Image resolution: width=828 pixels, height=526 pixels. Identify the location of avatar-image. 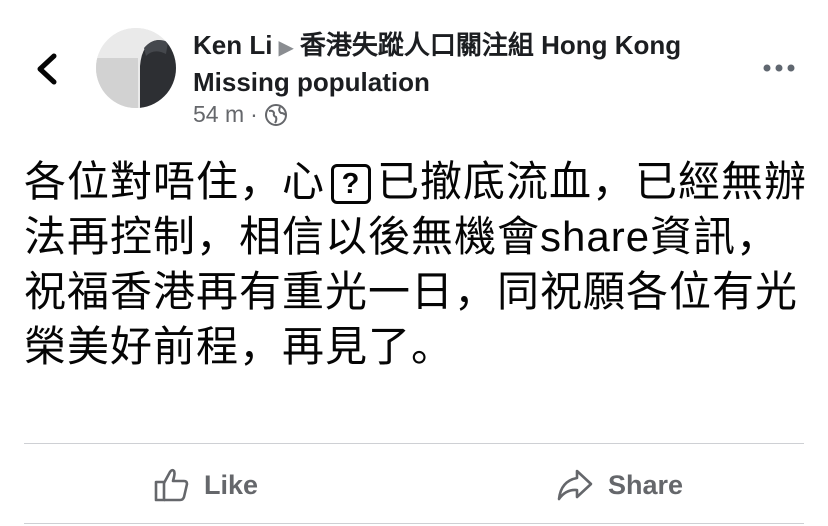
(136, 68).